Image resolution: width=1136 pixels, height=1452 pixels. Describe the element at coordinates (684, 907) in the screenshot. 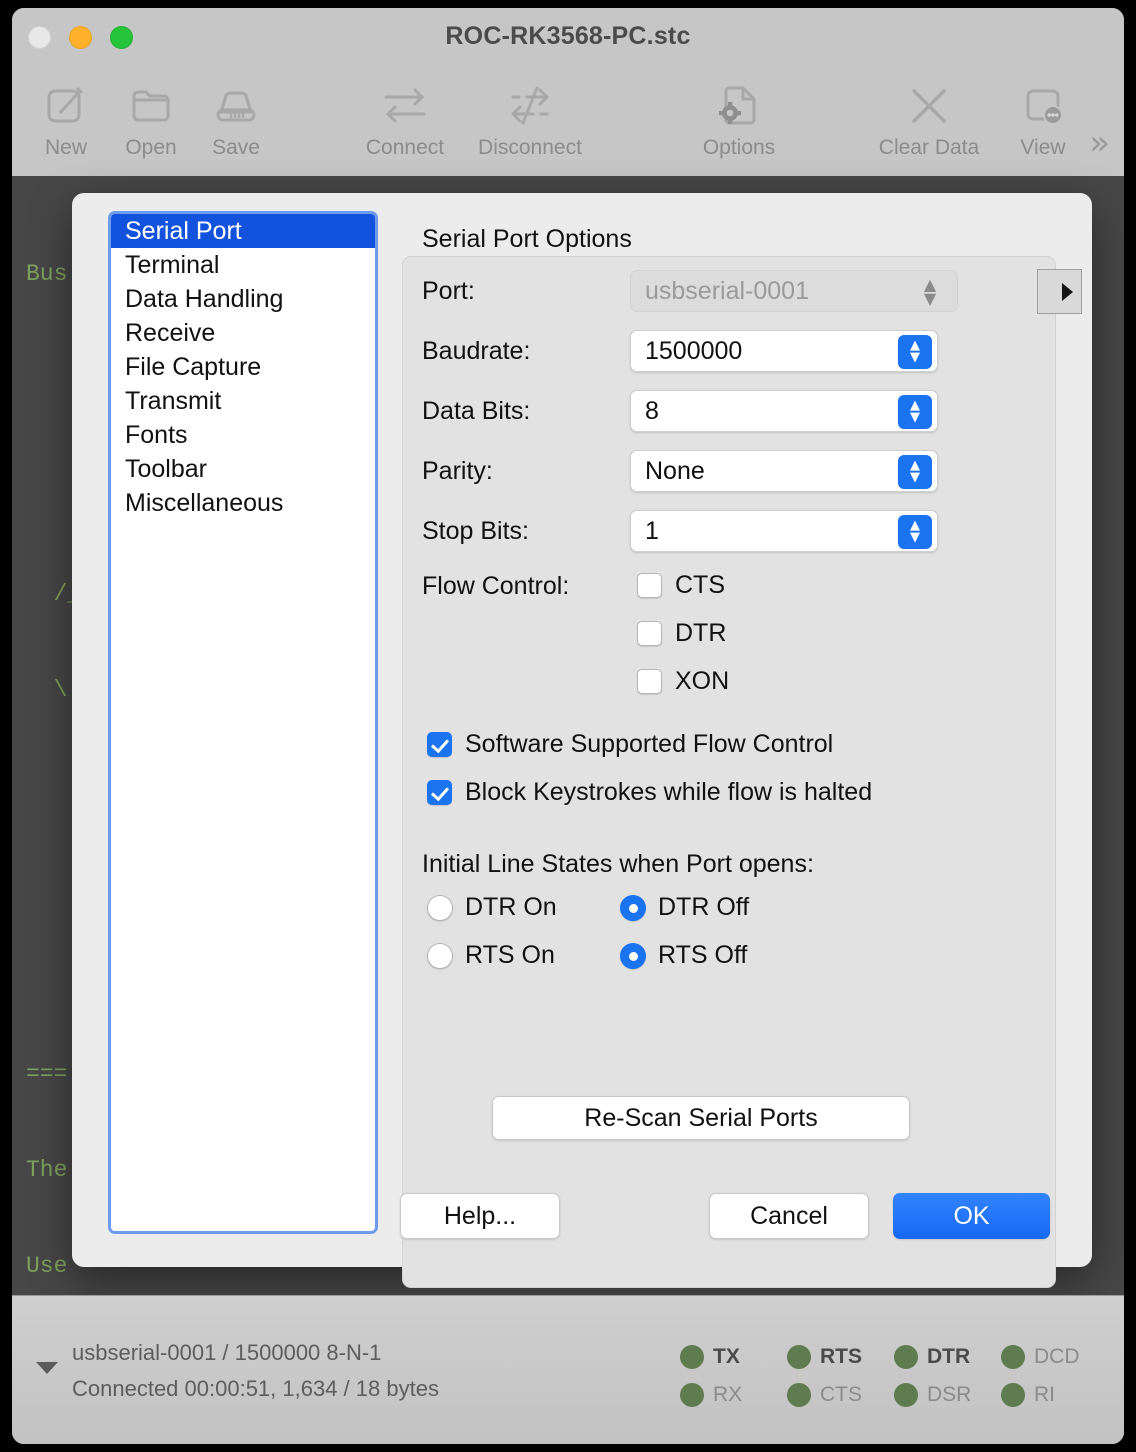

I see `dtr-off-row: DTR Off` at that location.